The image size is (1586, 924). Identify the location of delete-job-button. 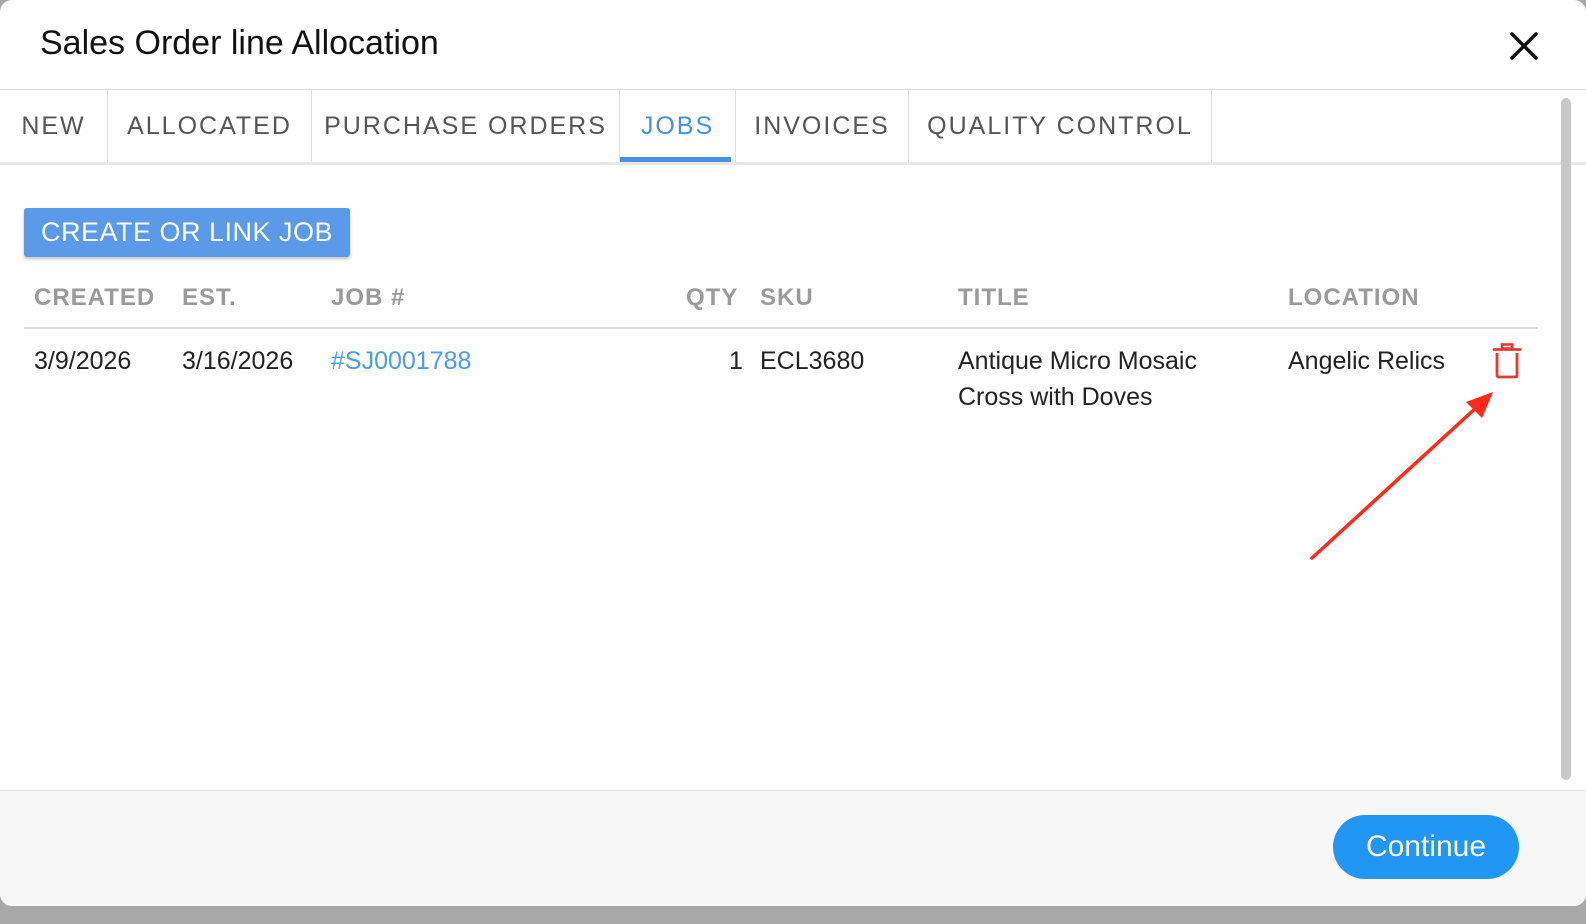
(1507, 361).